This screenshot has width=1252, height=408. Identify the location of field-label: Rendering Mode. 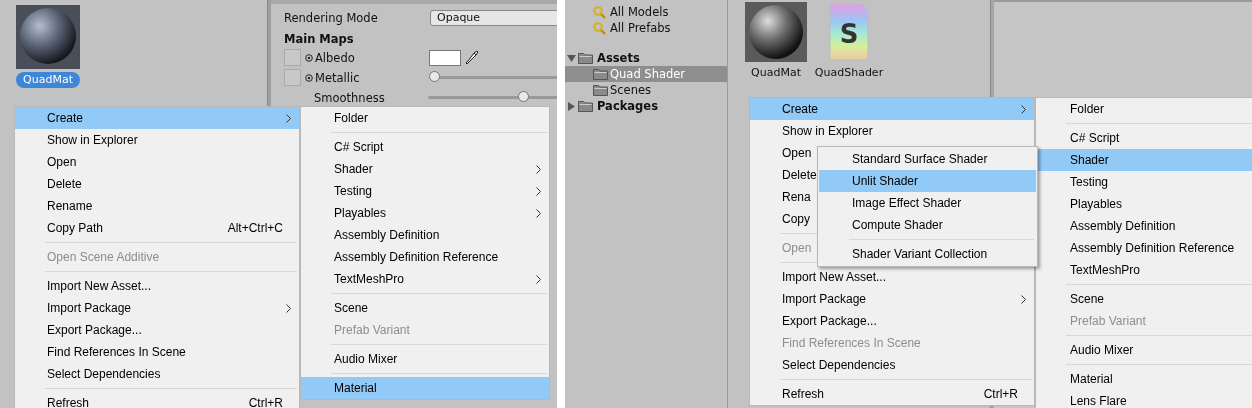
(331, 17).